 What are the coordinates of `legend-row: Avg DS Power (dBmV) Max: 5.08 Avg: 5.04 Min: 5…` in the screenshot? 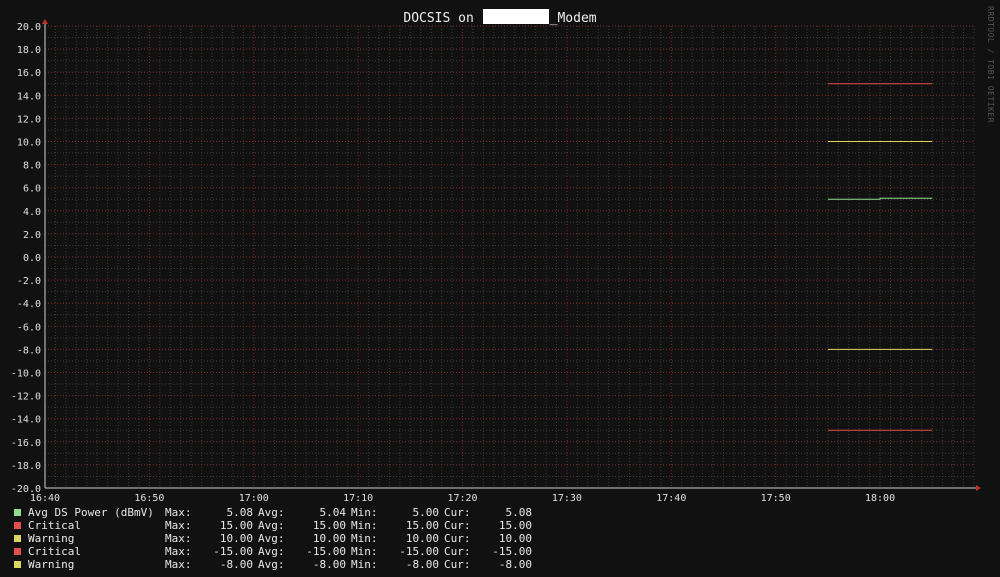 It's located at (275, 512).